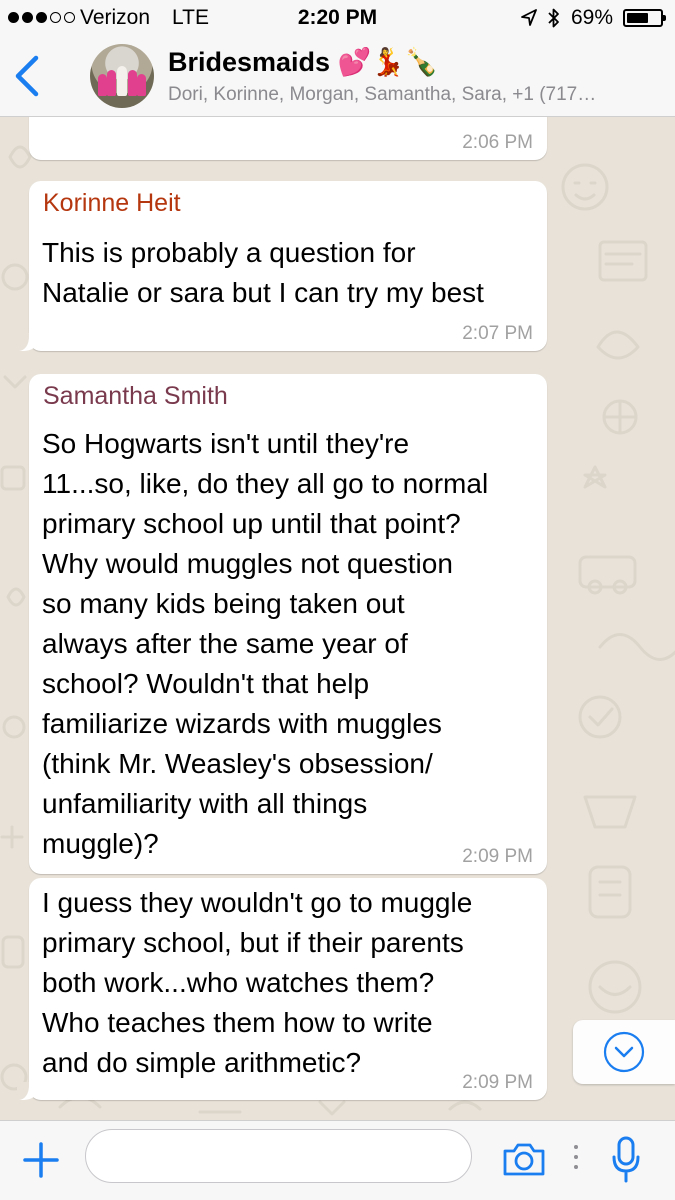 The height and width of the screenshot is (1200, 675). I want to click on chevron-left-icon, so click(27, 76).